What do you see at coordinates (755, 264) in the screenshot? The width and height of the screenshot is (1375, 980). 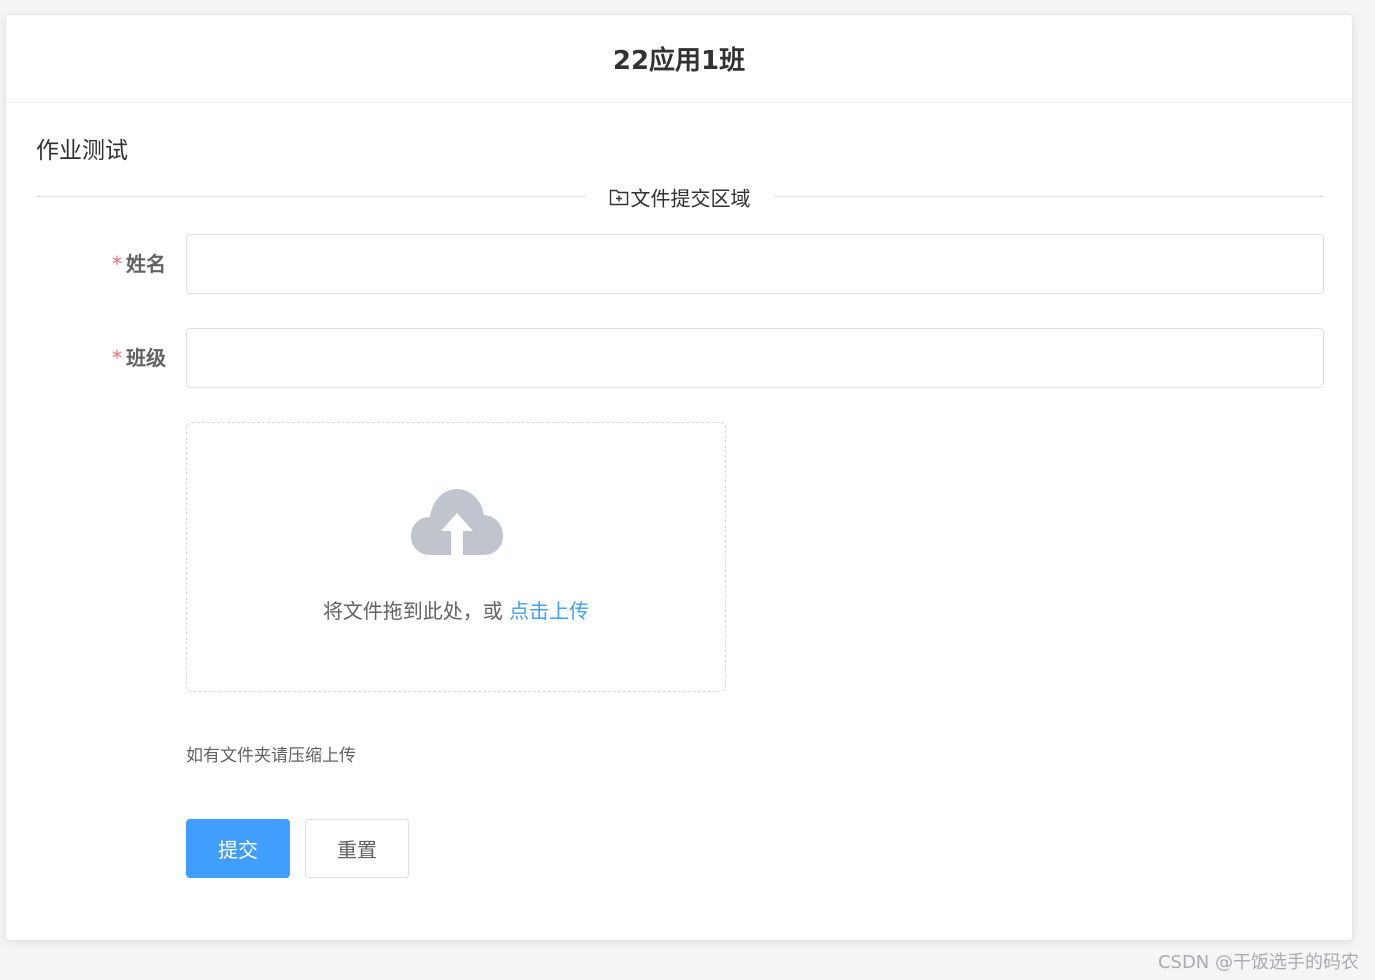 I see `name-input` at bounding box center [755, 264].